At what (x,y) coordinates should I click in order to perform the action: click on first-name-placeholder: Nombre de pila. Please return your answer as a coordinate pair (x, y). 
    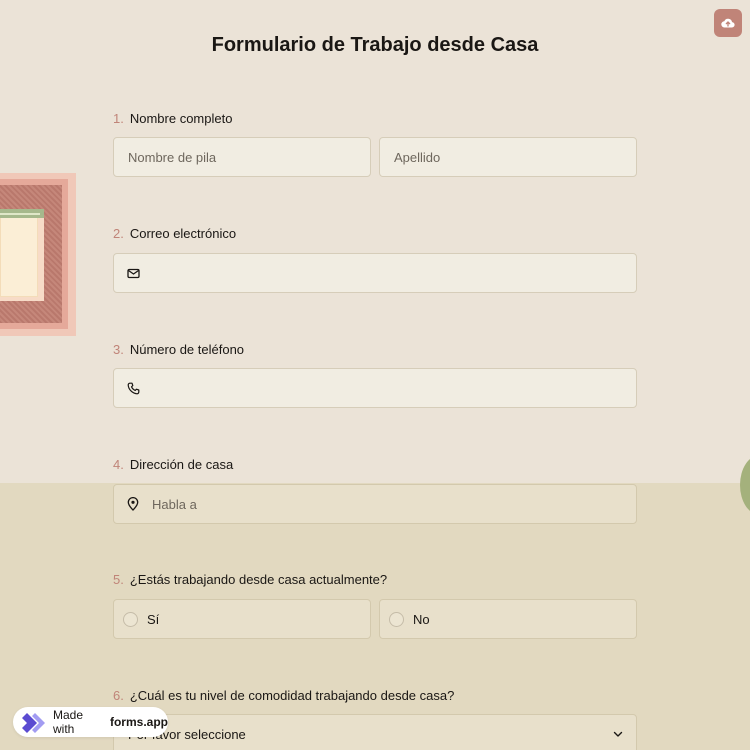
    Looking at the image, I should click on (172, 157).